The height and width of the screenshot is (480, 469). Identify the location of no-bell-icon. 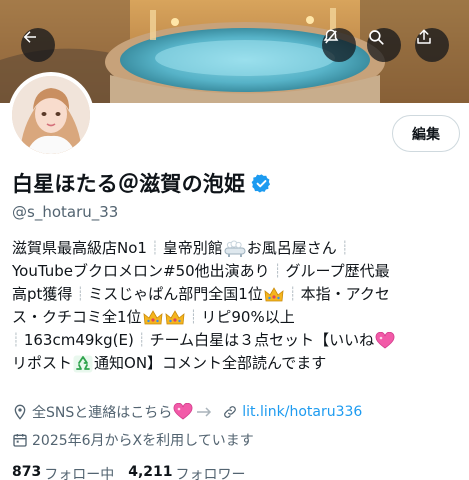
(331, 36).